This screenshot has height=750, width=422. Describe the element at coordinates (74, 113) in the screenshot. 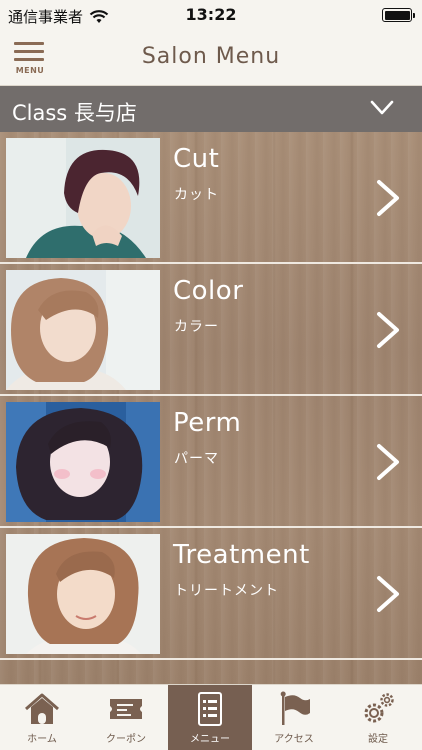

I see `store-name: Class 長与店` at that location.